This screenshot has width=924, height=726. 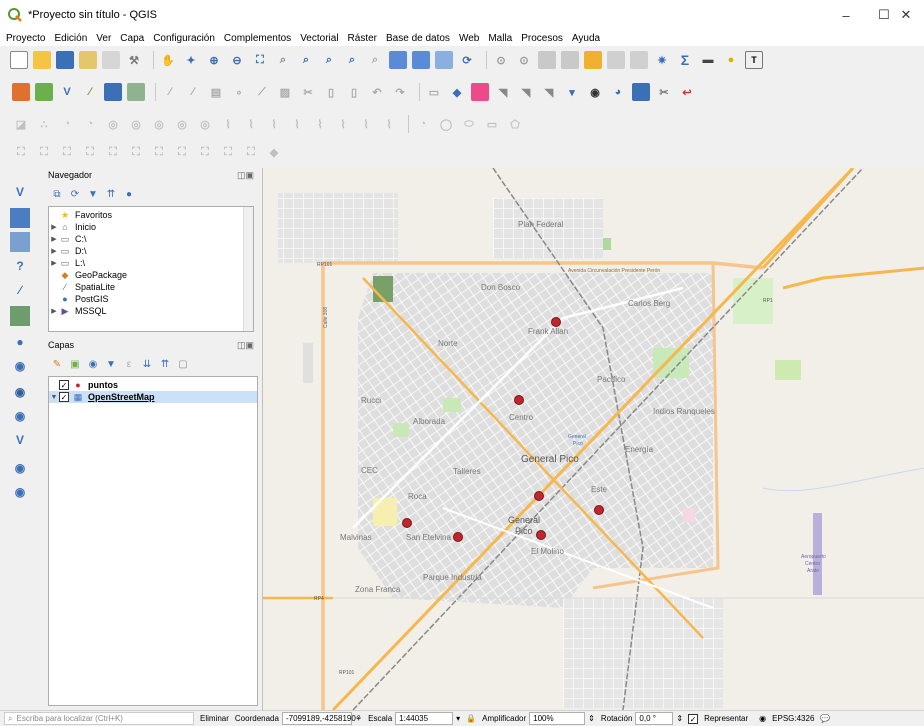 I want to click on text-annotation-icon: T, so click(x=754, y=60).